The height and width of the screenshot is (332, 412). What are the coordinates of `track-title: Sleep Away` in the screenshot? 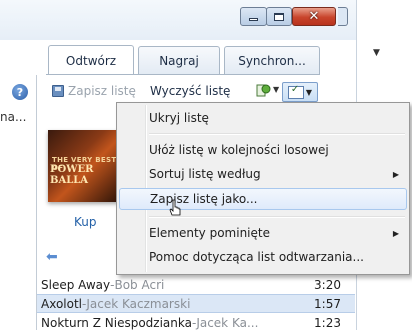 It's located at (76, 284).